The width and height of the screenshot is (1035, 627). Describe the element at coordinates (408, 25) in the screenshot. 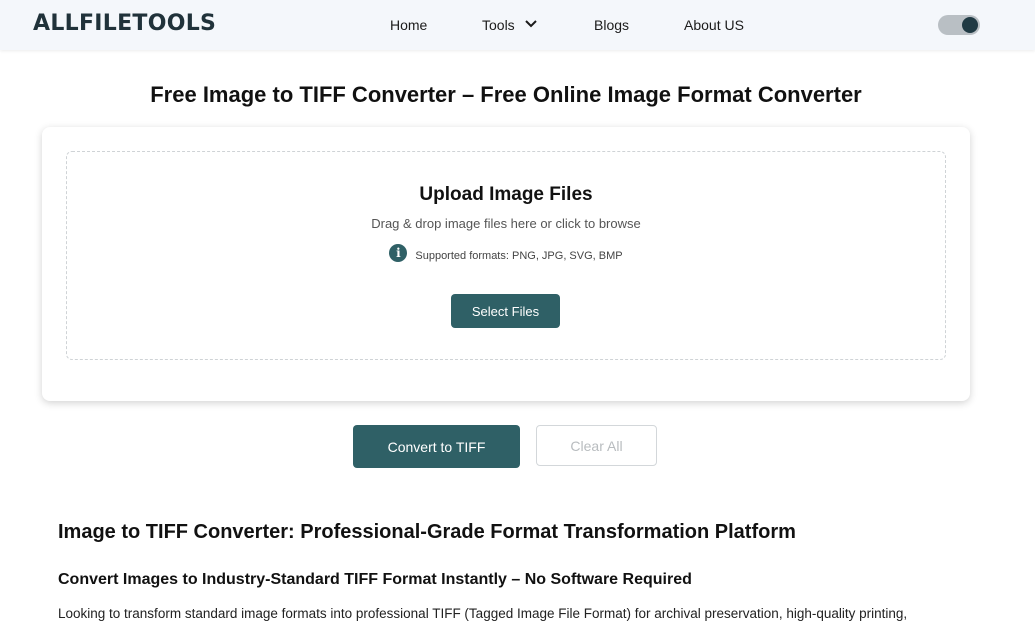

I see `nav-home-link: Home` at that location.